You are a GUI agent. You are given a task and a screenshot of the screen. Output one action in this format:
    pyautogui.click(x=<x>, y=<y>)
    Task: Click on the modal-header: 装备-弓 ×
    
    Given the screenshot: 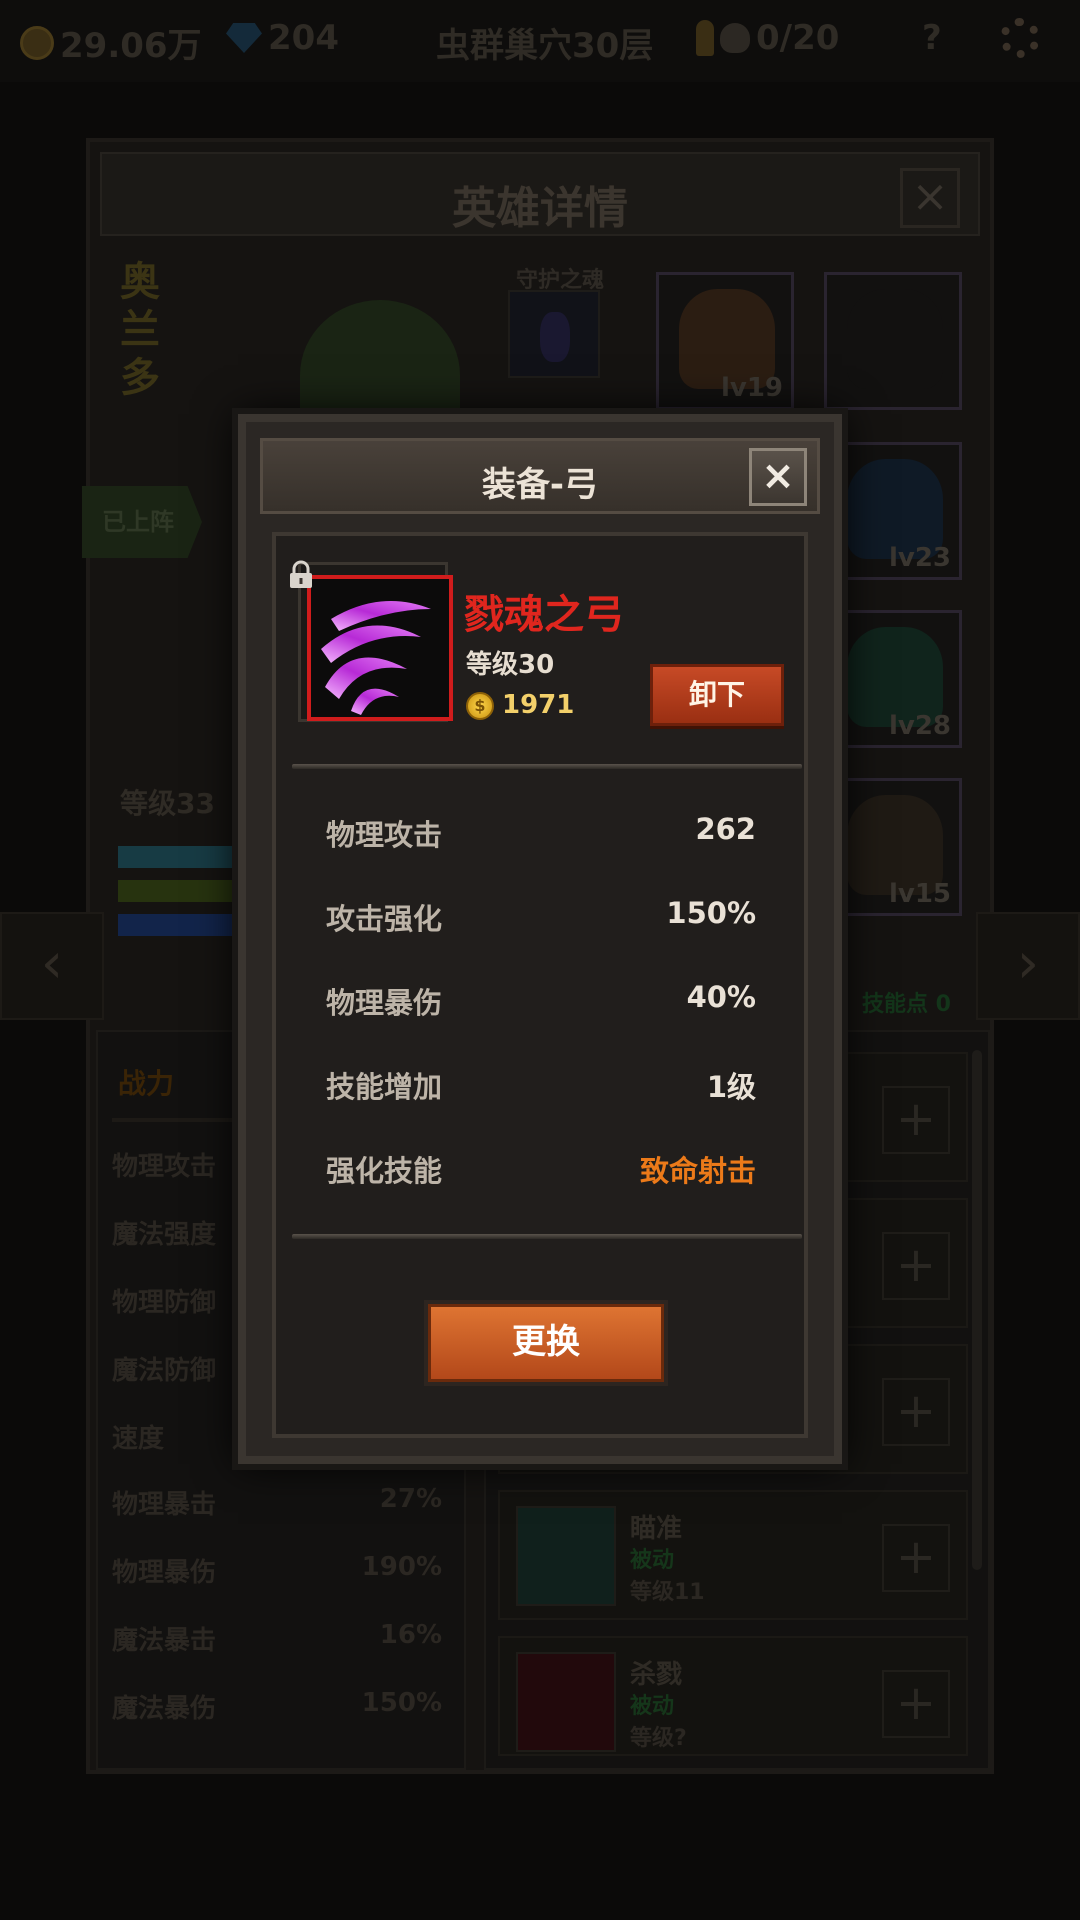 What is the action you would take?
    pyautogui.click(x=540, y=476)
    